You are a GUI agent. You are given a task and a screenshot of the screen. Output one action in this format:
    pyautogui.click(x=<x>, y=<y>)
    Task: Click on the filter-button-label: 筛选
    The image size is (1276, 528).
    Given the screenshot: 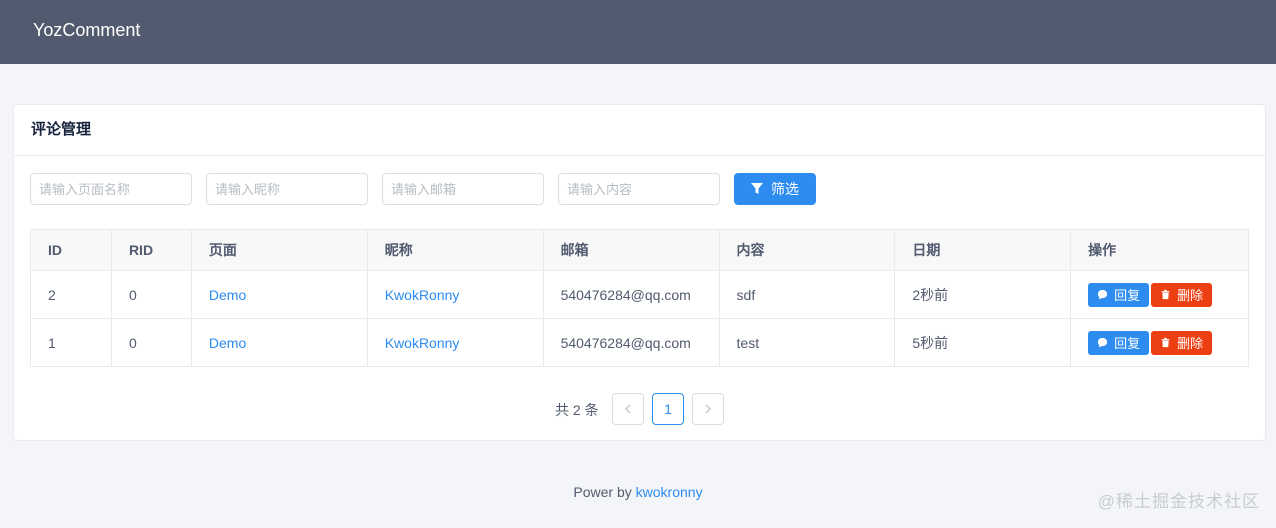 What is the action you would take?
    pyautogui.click(x=785, y=189)
    